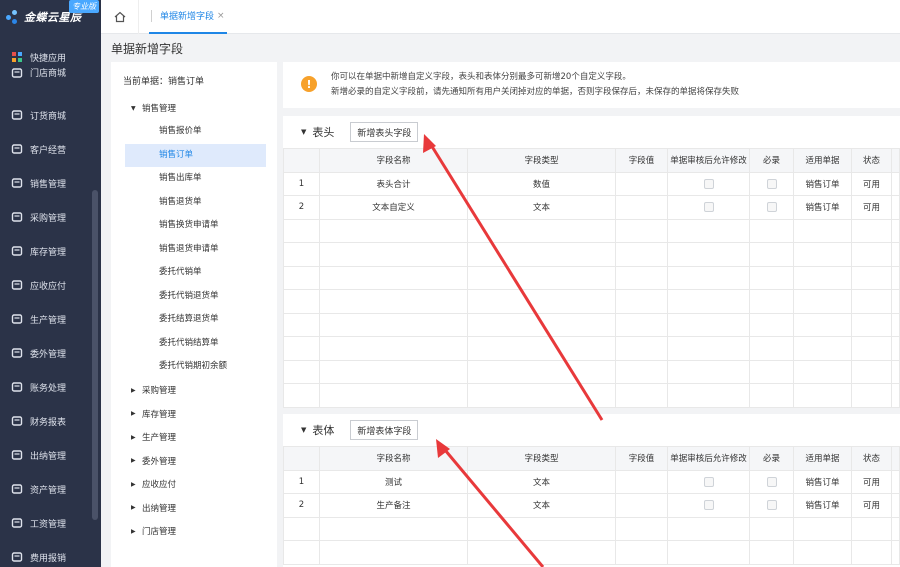  What do you see at coordinates (153, 390) in the screenshot?
I see `tree-group: ▶ 采购管理` at bounding box center [153, 390].